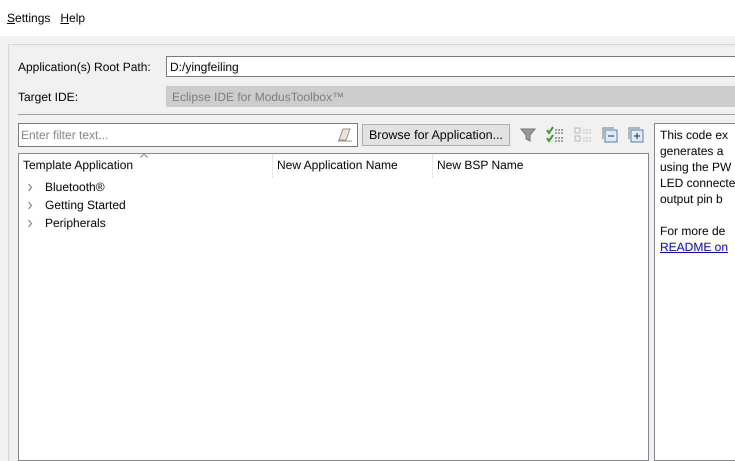  Describe the element at coordinates (62, 187) in the screenshot. I see `tree-item: Bluetooth®` at that location.